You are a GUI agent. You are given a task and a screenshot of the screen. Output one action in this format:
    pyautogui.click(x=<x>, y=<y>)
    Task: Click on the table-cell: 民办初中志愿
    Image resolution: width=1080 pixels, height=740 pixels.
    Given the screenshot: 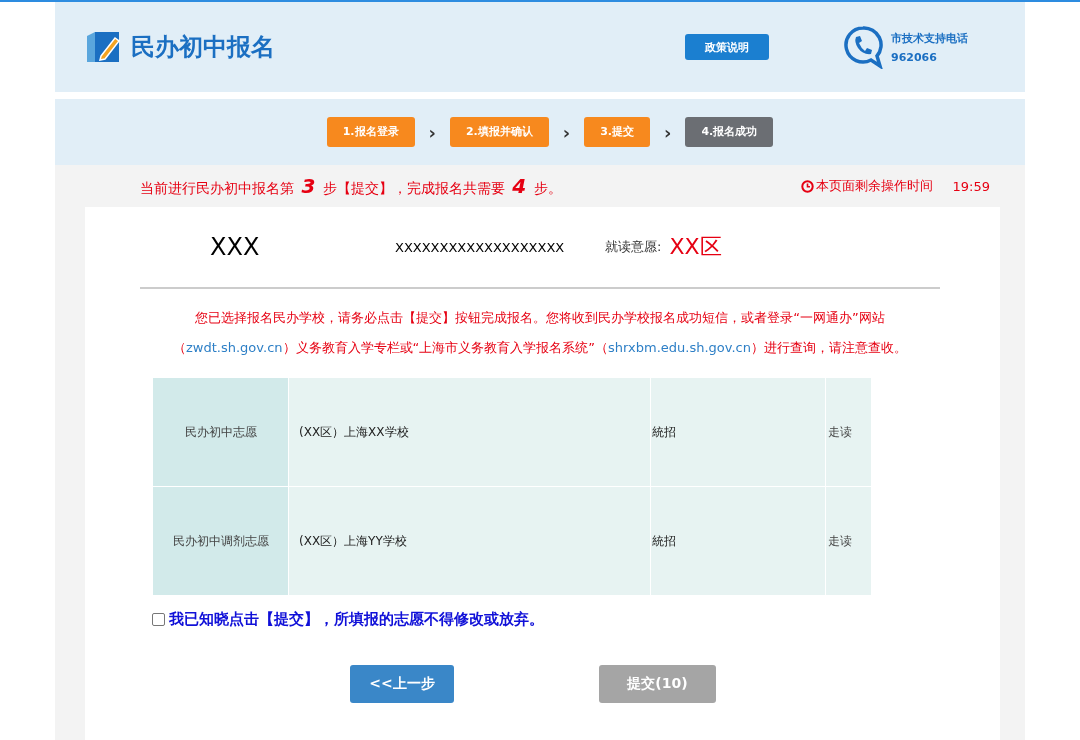 What is the action you would take?
    pyautogui.click(x=220, y=432)
    